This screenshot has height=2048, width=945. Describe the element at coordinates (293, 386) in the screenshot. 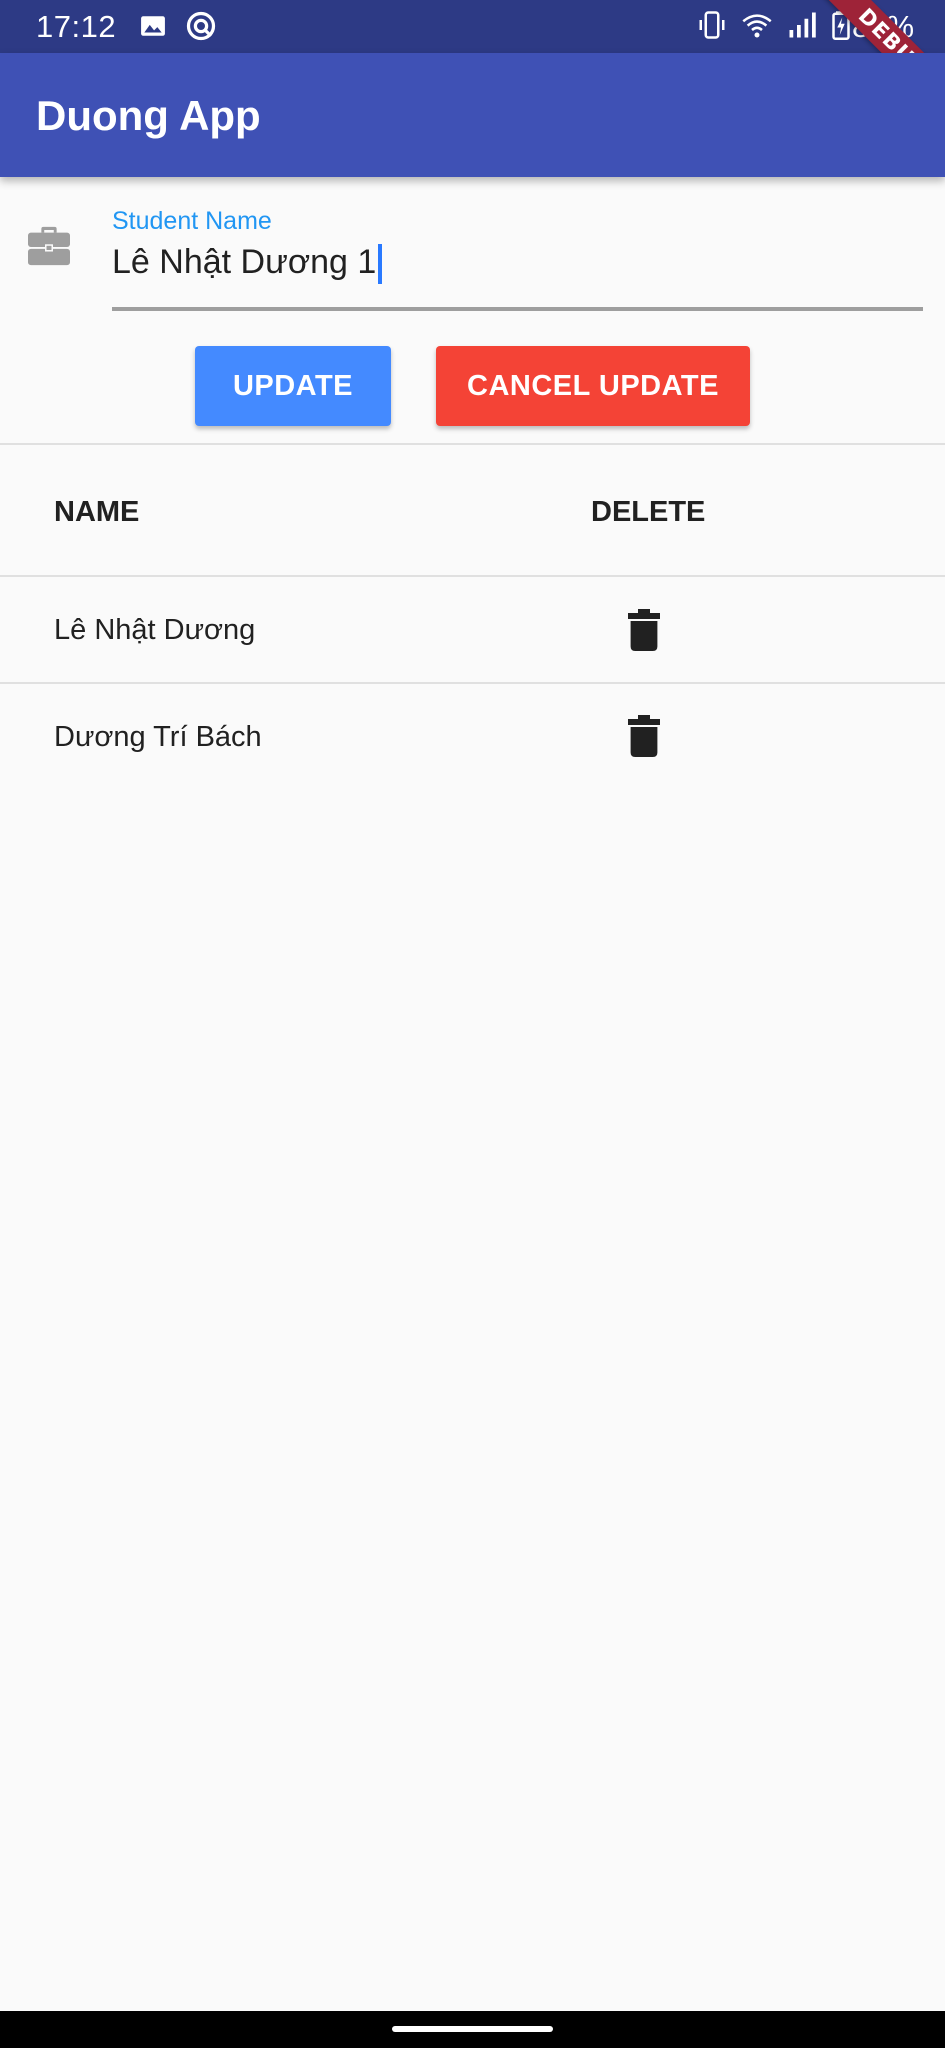

I see `update-button: UPDATE` at that location.